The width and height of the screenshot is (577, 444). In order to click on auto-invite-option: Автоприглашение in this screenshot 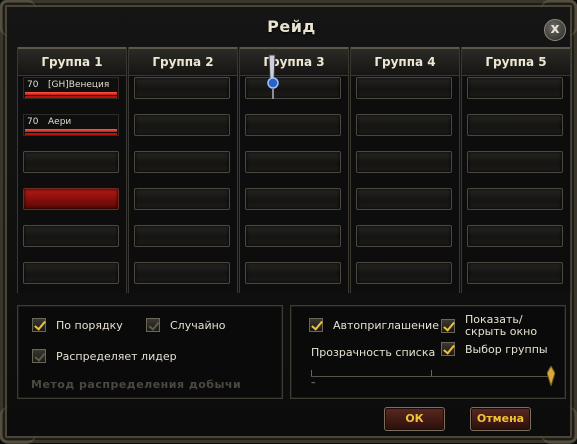, I will do `click(374, 325)`.